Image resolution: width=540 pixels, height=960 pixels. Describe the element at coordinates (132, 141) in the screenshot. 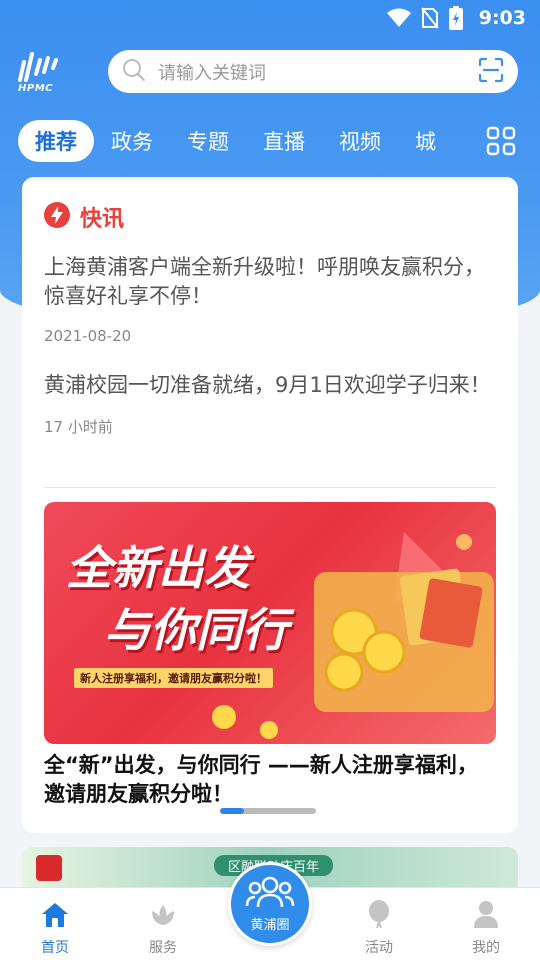

I see `tab-government: 政务` at that location.